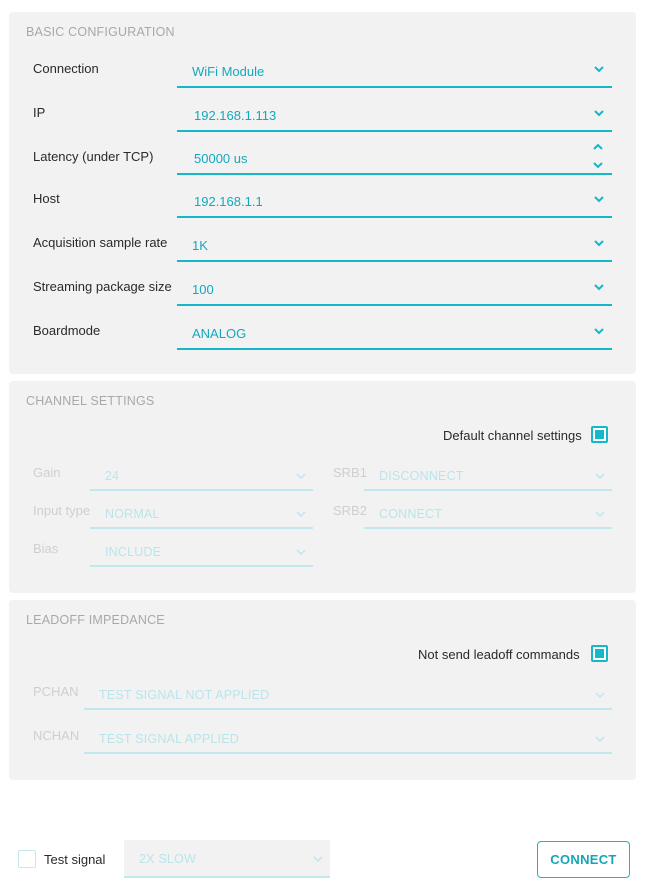 The width and height of the screenshot is (646, 888). I want to click on connect-button: CONNECT, so click(583, 859).